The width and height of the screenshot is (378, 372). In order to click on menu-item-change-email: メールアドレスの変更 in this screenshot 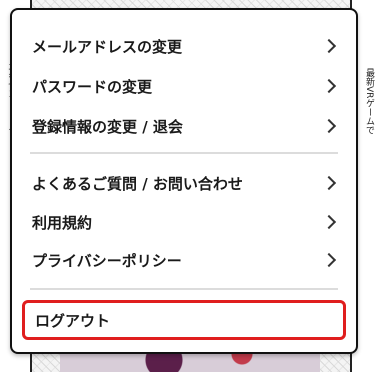, I will do `click(185, 46)`.